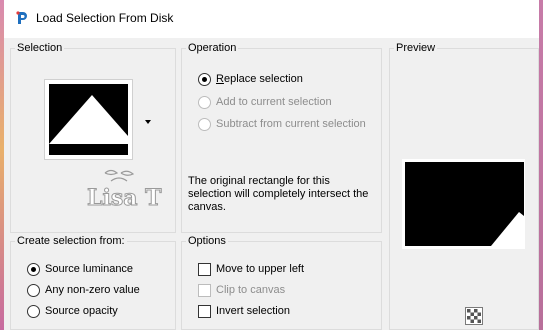 The image size is (543, 330). I want to click on source-luminance-label: Source luminance, so click(89, 269).